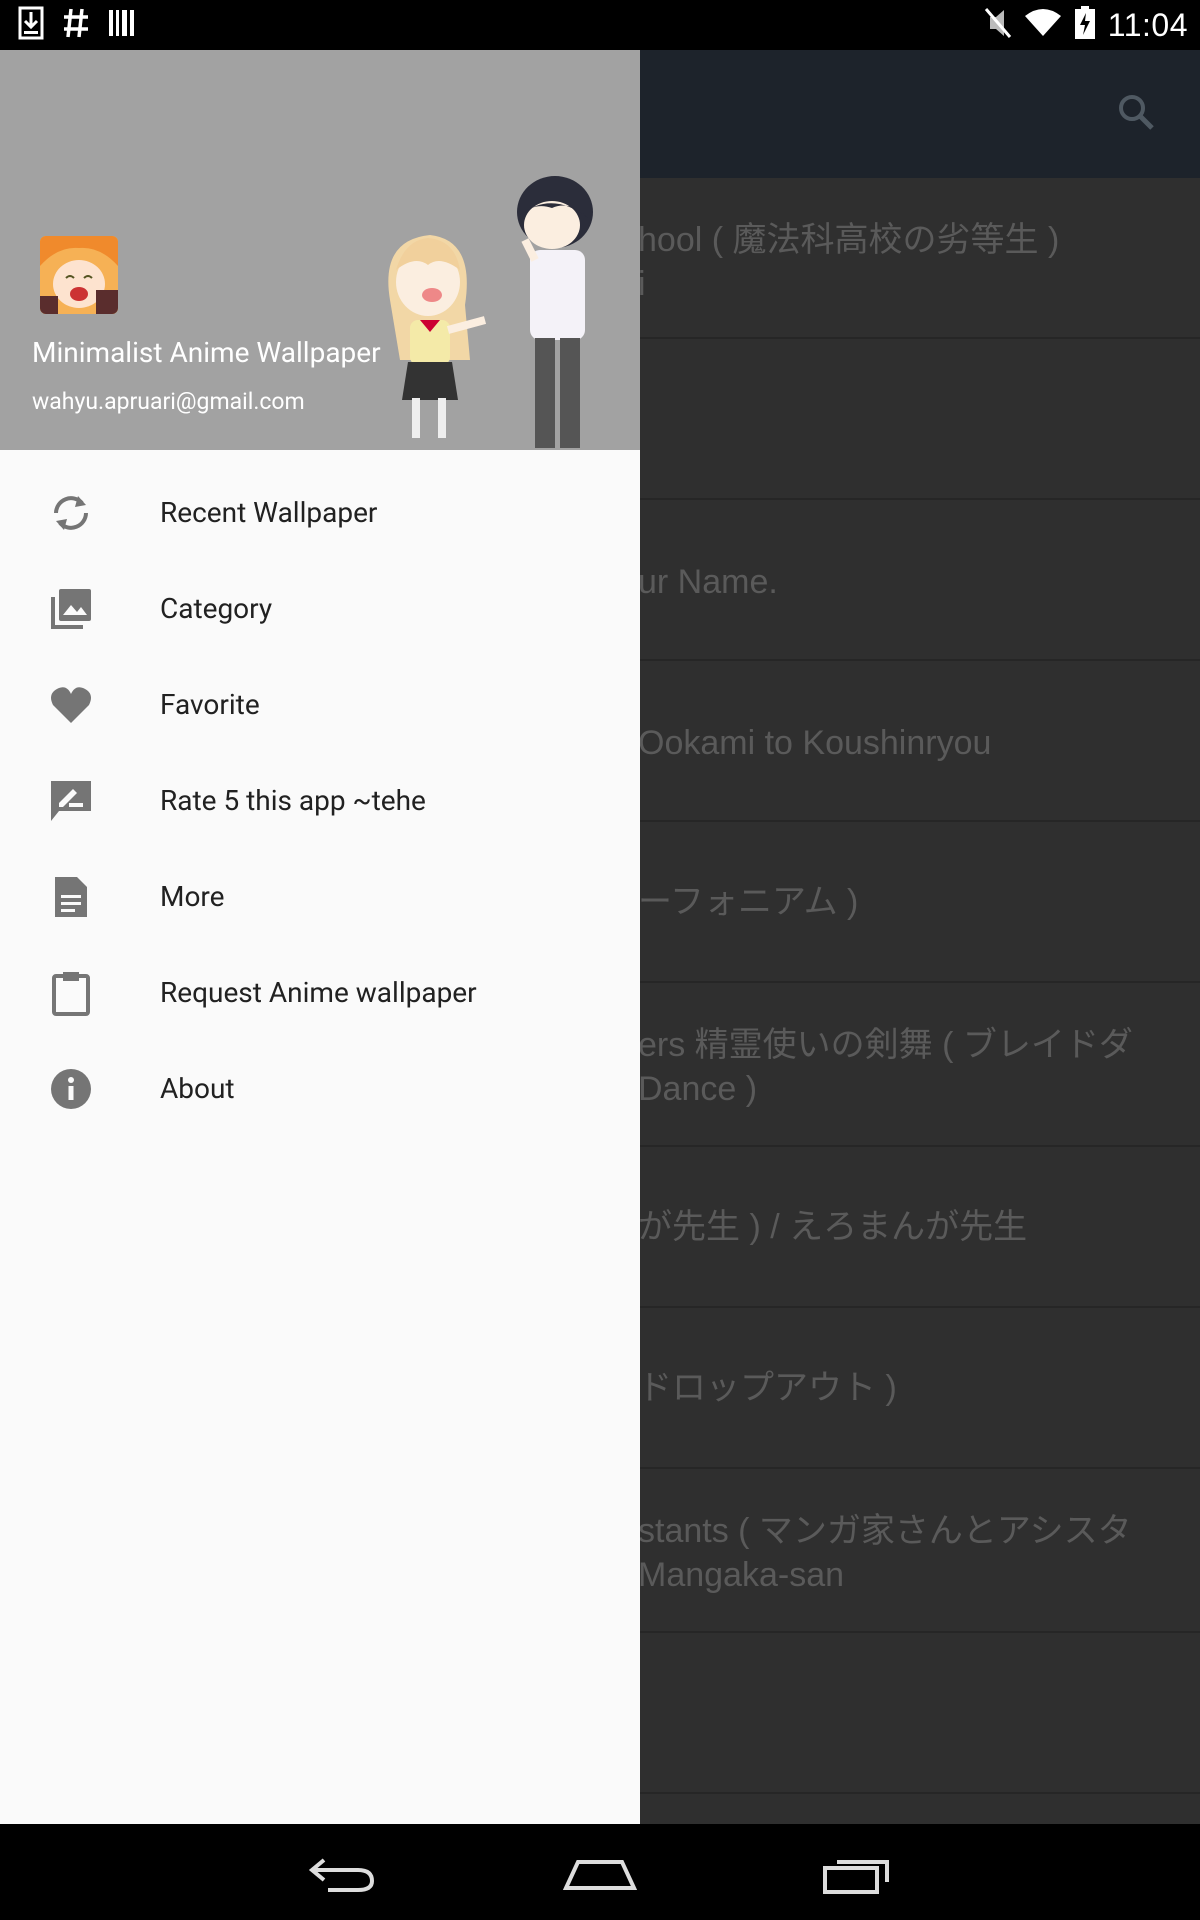 The height and width of the screenshot is (1920, 1200). What do you see at coordinates (71, 513) in the screenshot?
I see `refresh-icon` at bounding box center [71, 513].